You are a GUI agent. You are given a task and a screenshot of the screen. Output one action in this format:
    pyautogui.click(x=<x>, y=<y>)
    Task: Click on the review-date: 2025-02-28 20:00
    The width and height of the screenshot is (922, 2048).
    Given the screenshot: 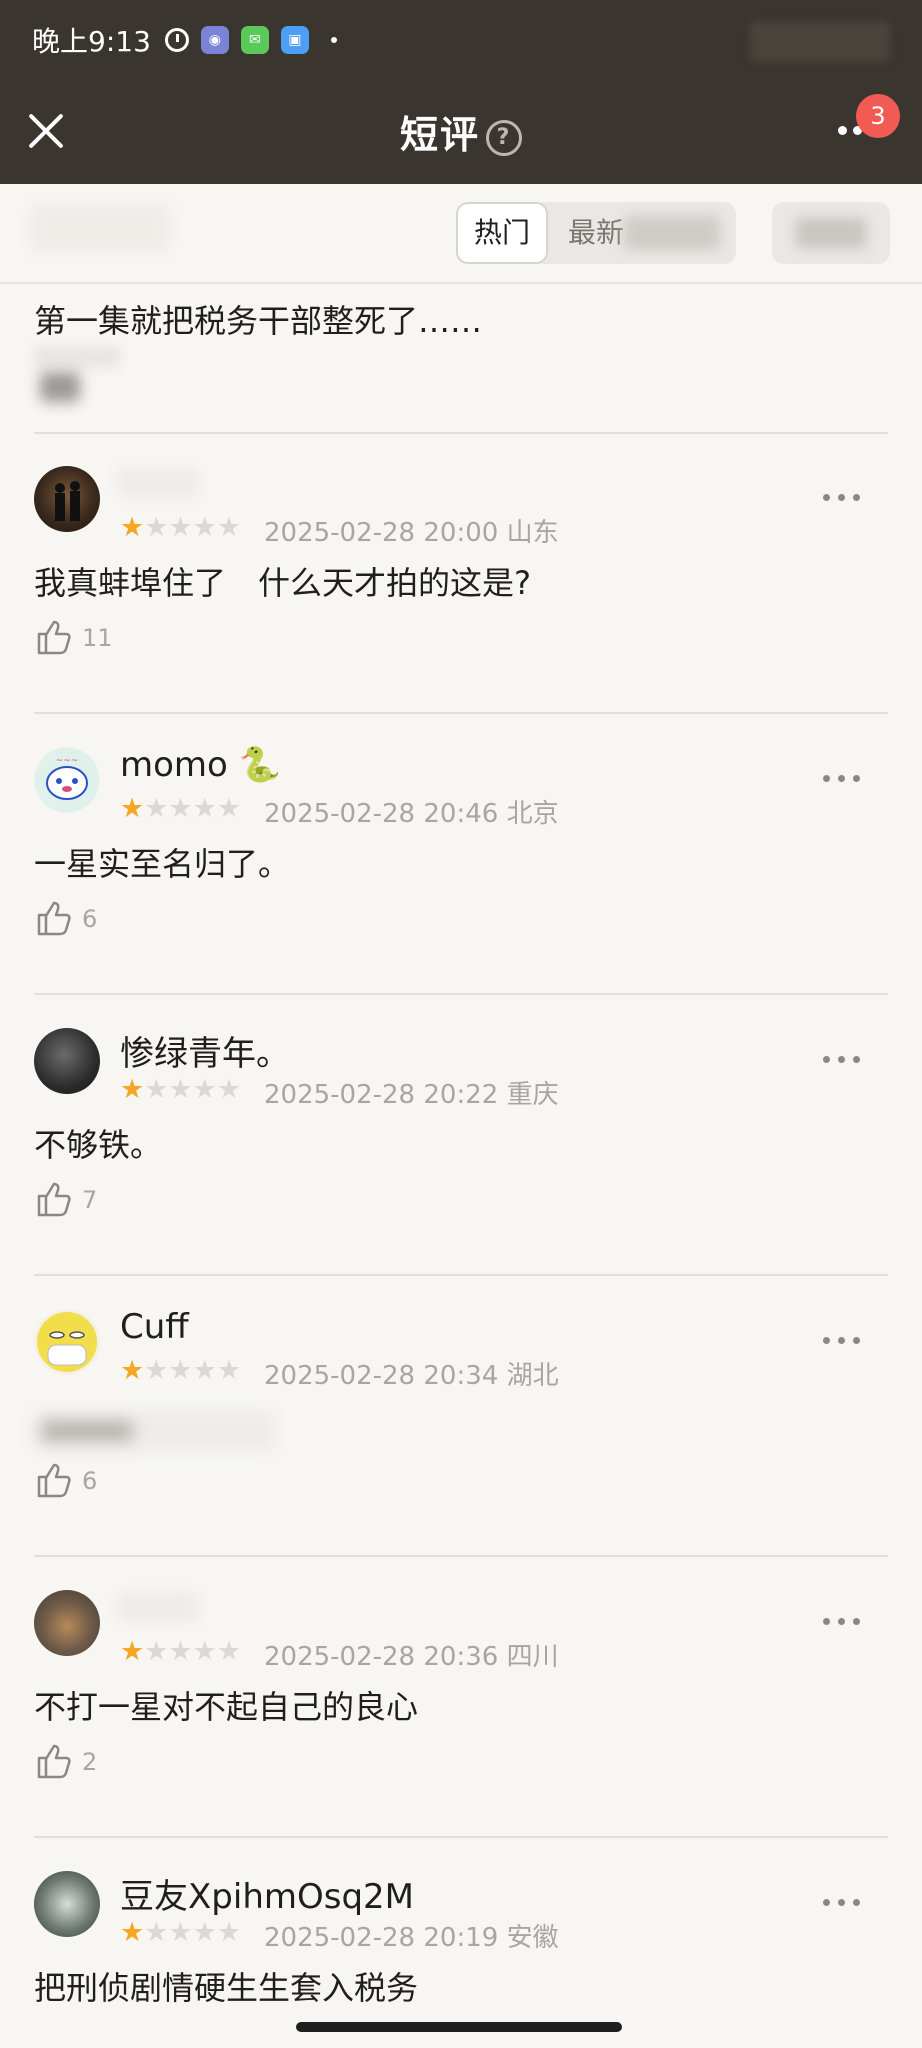 What is the action you would take?
    pyautogui.click(x=381, y=533)
    